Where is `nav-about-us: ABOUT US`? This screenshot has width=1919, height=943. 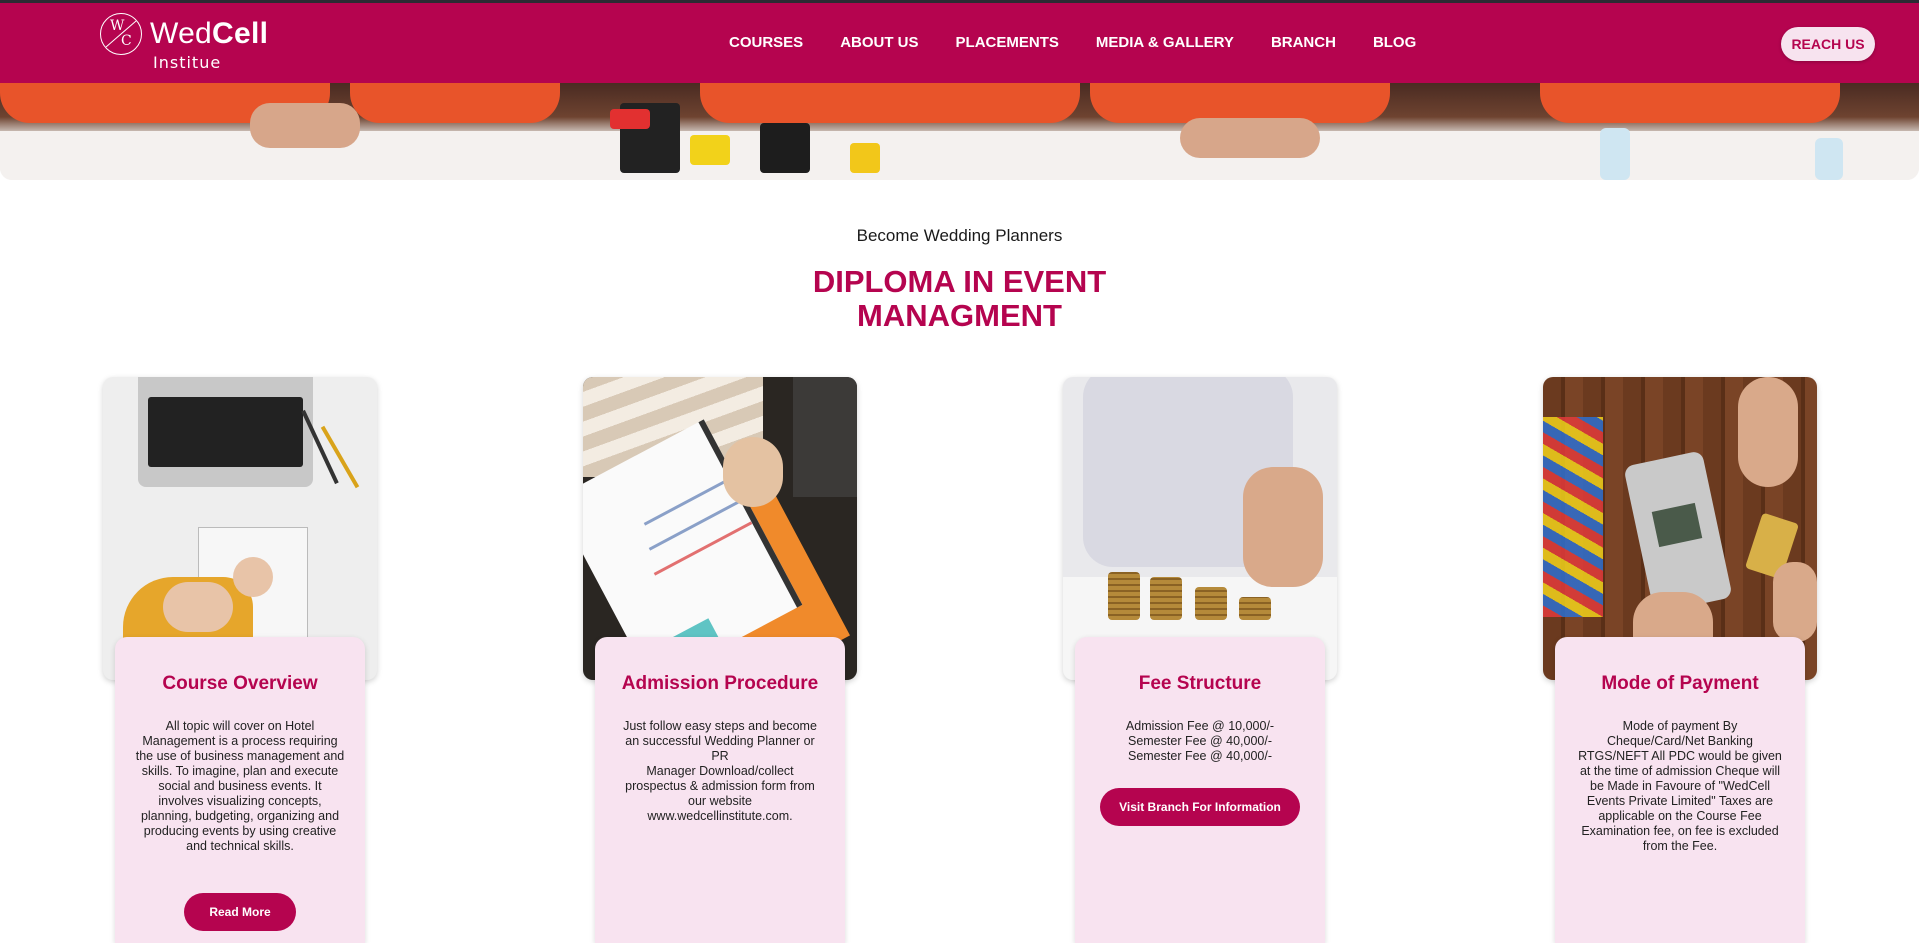 nav-about-us: ABOUT US is located at coordinates (879, 42).